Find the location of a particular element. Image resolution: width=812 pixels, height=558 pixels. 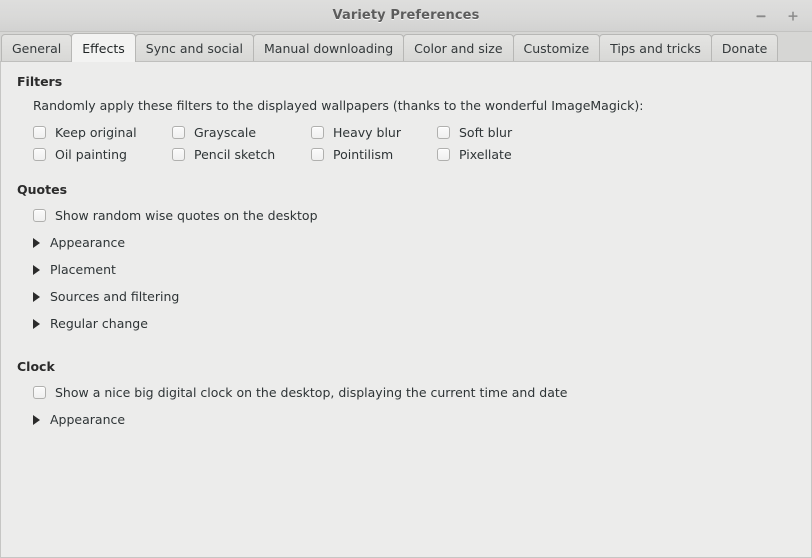

checkbox-label: Pointilism is located at coordinates (363, 154).